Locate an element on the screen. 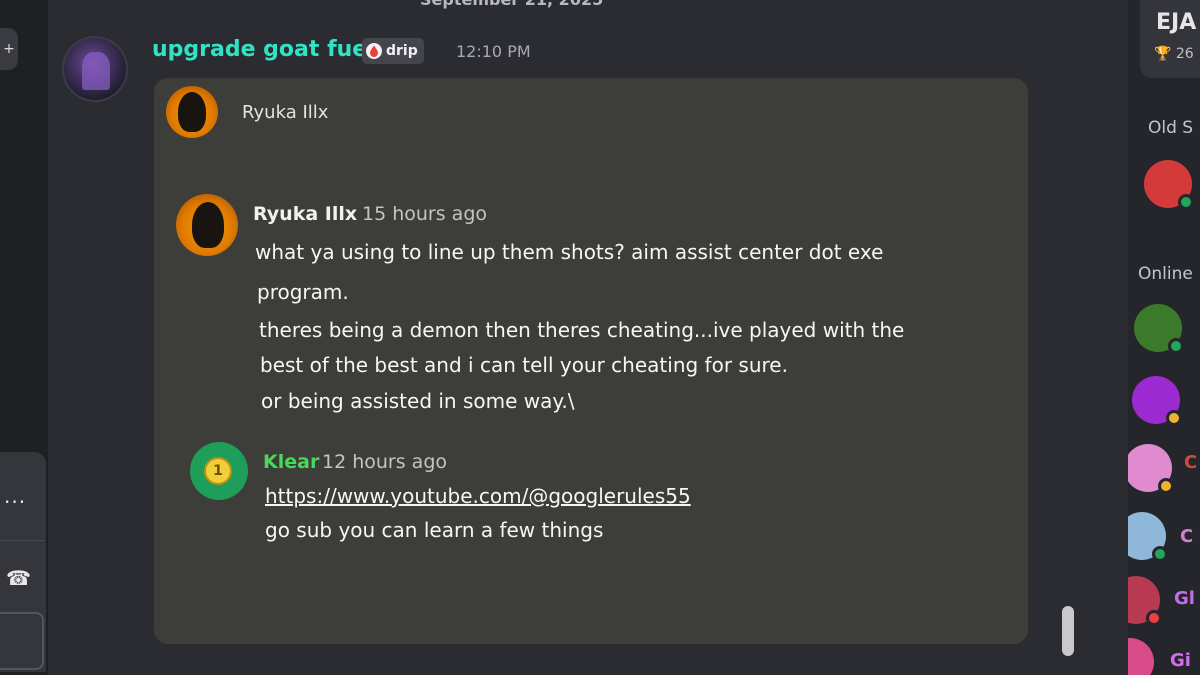 Image resolution: width=1200 pixels, height=675 pixels. section-header: Online is located at coordinates (1165, 274).